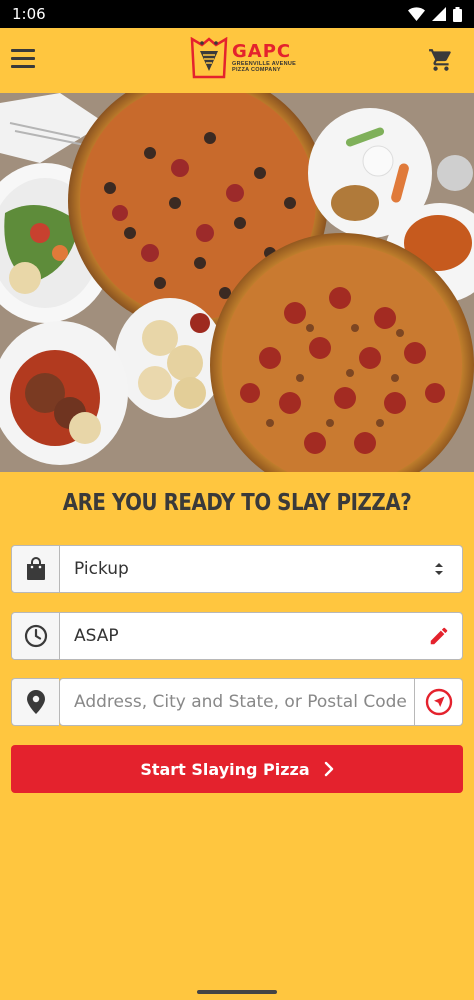 Image resolution: width=474 pixels, height=1000 pixels. I want to click on signal-icon, so click(439, 14).